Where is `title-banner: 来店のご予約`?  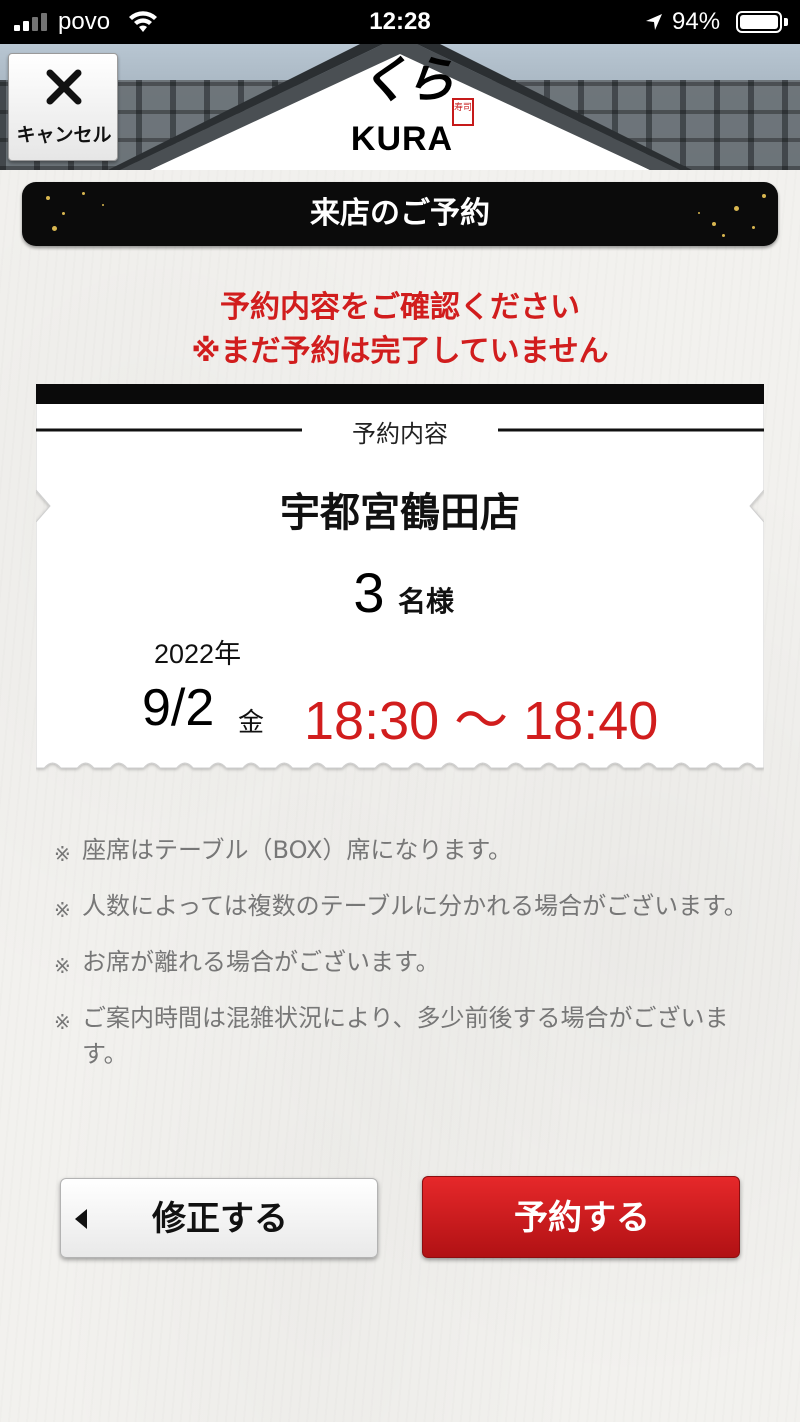
title-banner: 来店のご予約 is located at coordinates (400, 214).